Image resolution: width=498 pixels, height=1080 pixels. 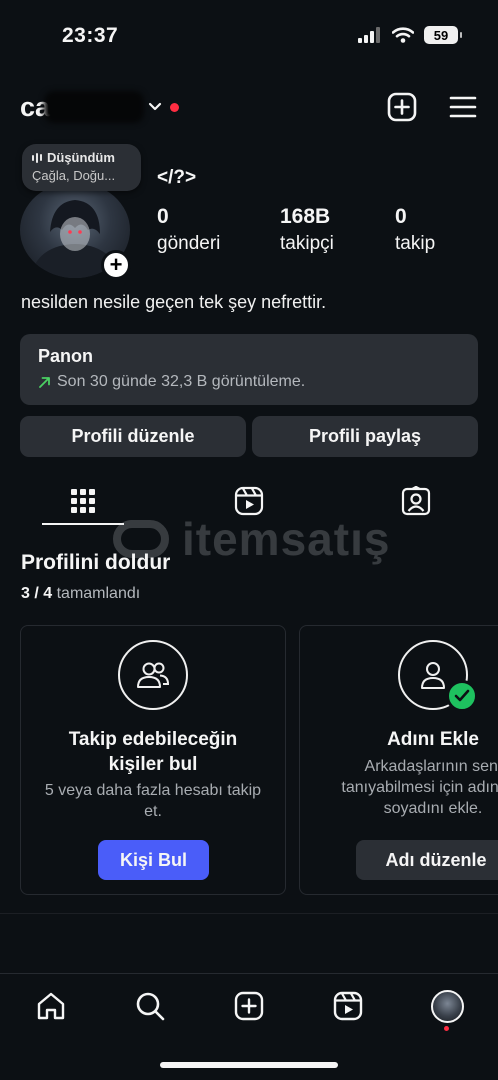 I want to click on completed-check-badge, so click(x=462, y=696).